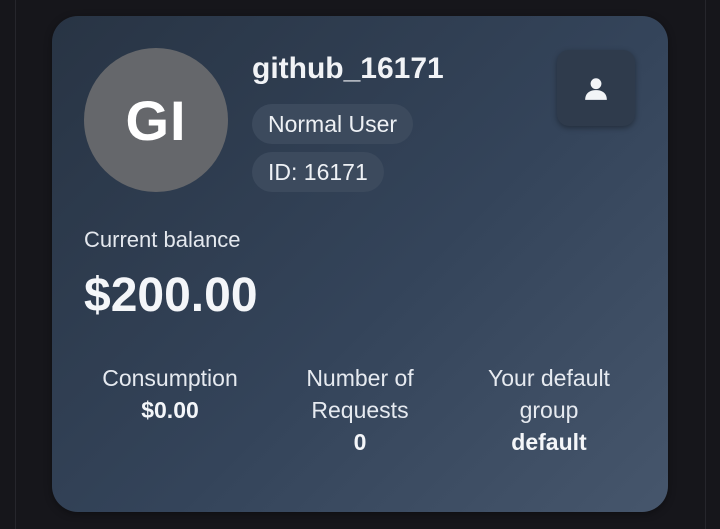  I want to click on stat-requests-value: 0, so click(360, 442).